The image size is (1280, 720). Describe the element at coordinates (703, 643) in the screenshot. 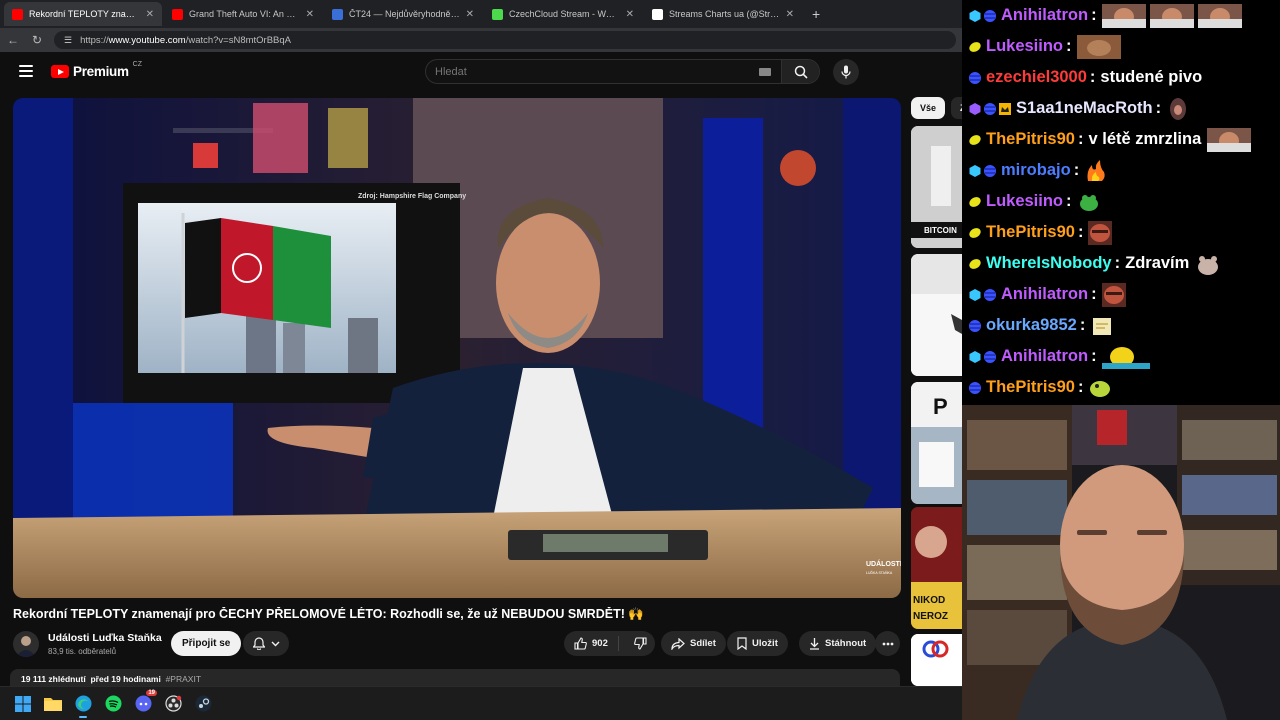

I see `share-label: Sdílet` at that location.